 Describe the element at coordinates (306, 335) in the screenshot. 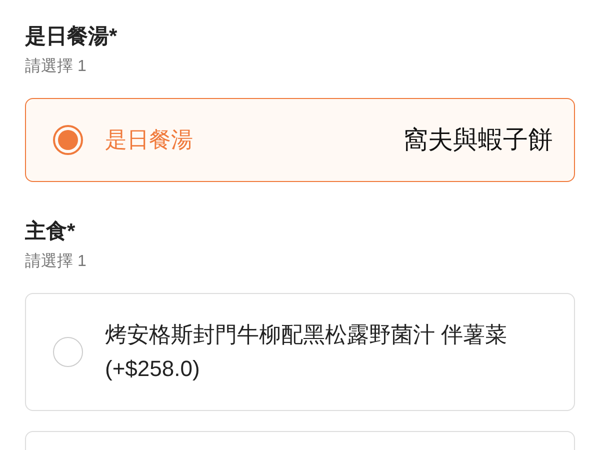

I see `option-label: 烤安格斯封門牛柳配黑松露野菌汁 伴薯菜` at that location.